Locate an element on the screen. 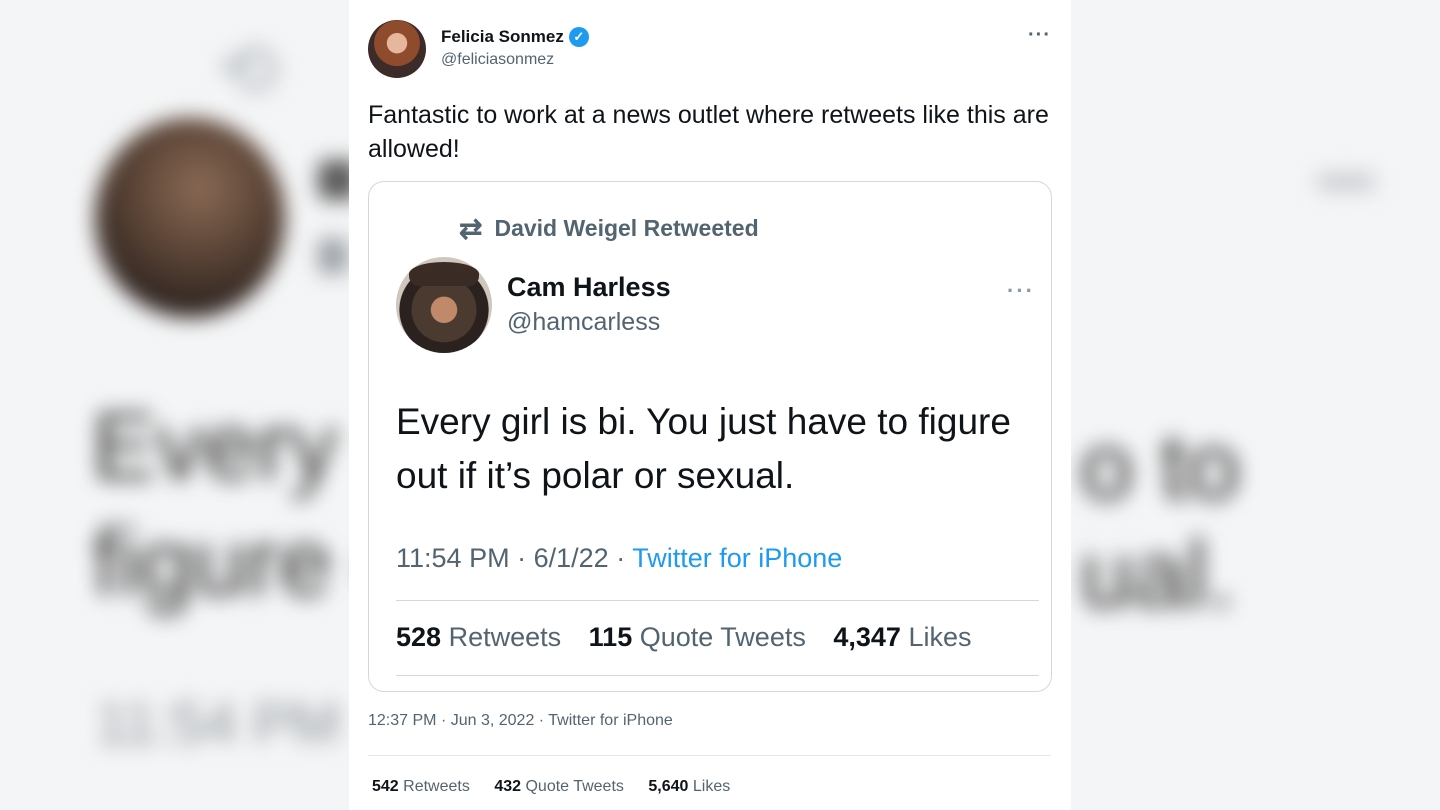  quoted-quotes-label: Quote Tweets is located at coordinates (722, 637).